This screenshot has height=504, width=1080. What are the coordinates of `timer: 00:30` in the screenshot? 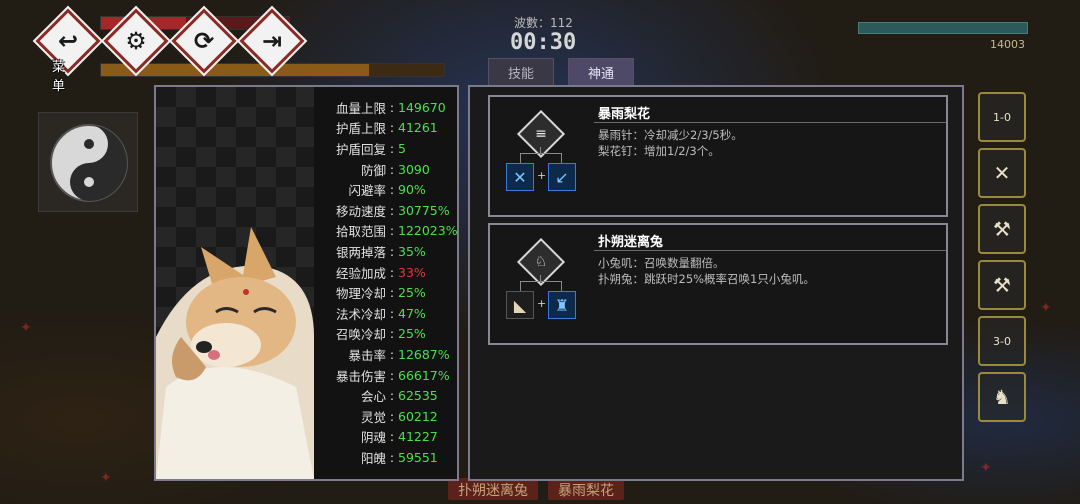 It's located at (543, 42).